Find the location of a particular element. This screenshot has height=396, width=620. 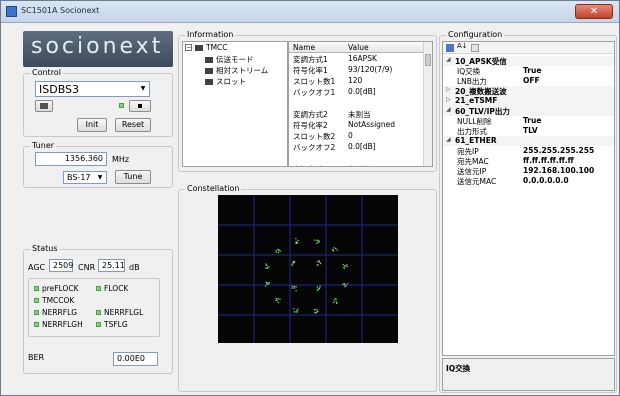

reset-button: Reset is located at coordinates (133, 125).